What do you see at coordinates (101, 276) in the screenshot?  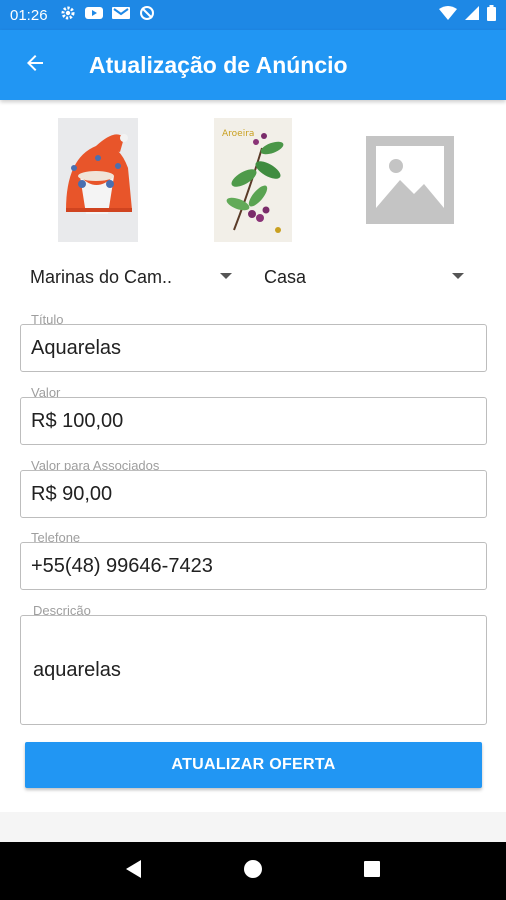 I see `location-dropdown-value: Marinas do Cam..` at bounding box center [101, 276].